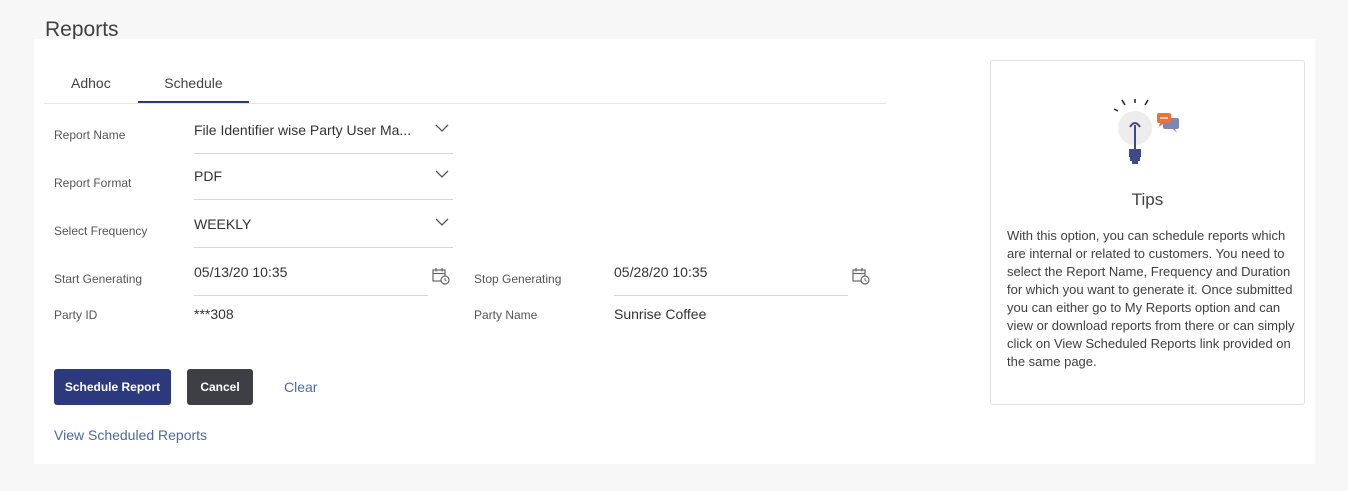 This screenshot has height=491, width=1348. What do you see at coordinates (465, 86) in the screenshot?
I see `tab-bar: Adhoc Schedule` at bounding box center [465, 86].